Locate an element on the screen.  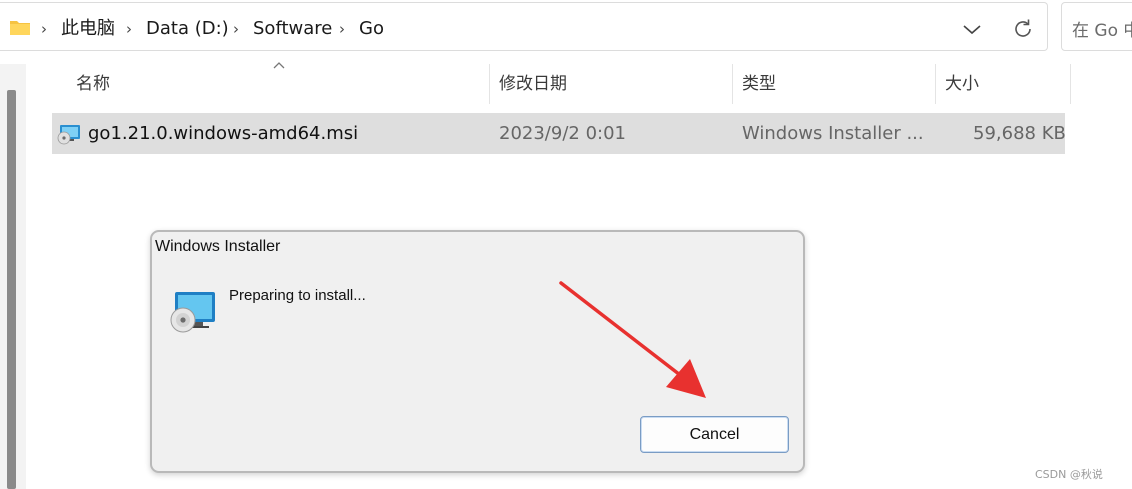
breadcrumb-item-go: Go is located at coordinates (371, 29).